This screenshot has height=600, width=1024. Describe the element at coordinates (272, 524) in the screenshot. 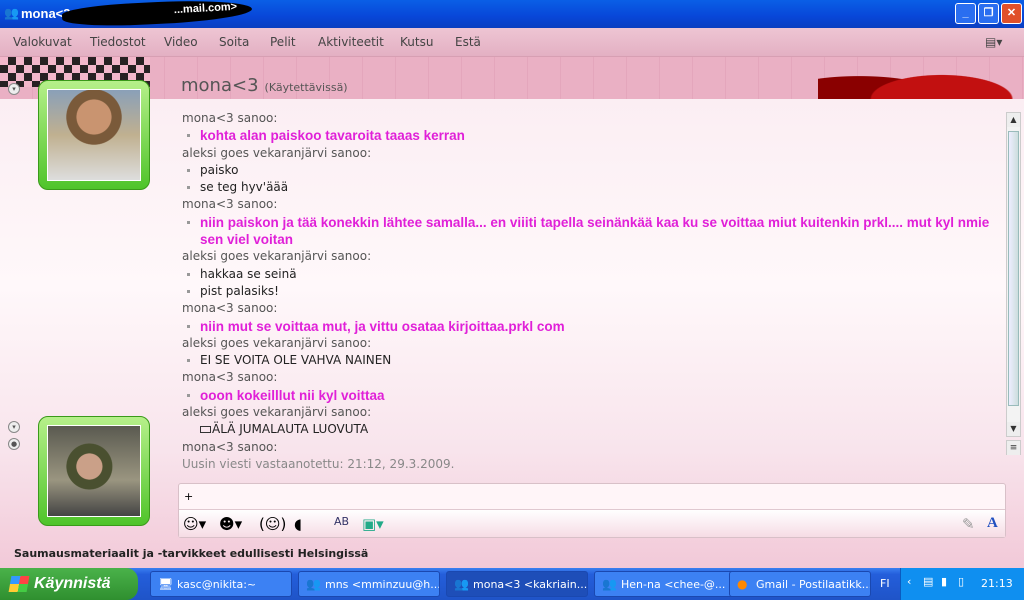

I see `nudge-icon: (☺)` at that location.